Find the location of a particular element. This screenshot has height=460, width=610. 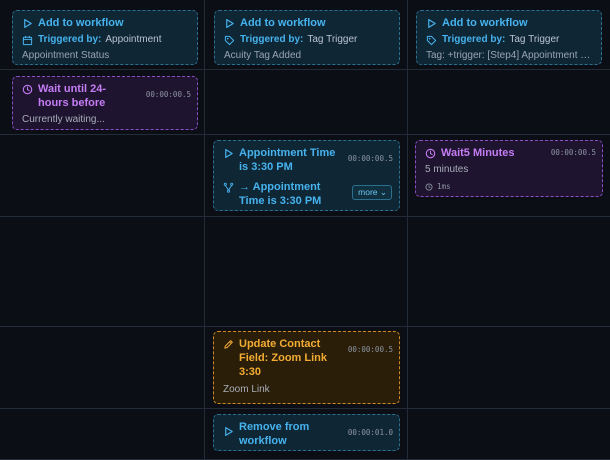

card-description: Zoom Link is located at coordinates (246, 389).